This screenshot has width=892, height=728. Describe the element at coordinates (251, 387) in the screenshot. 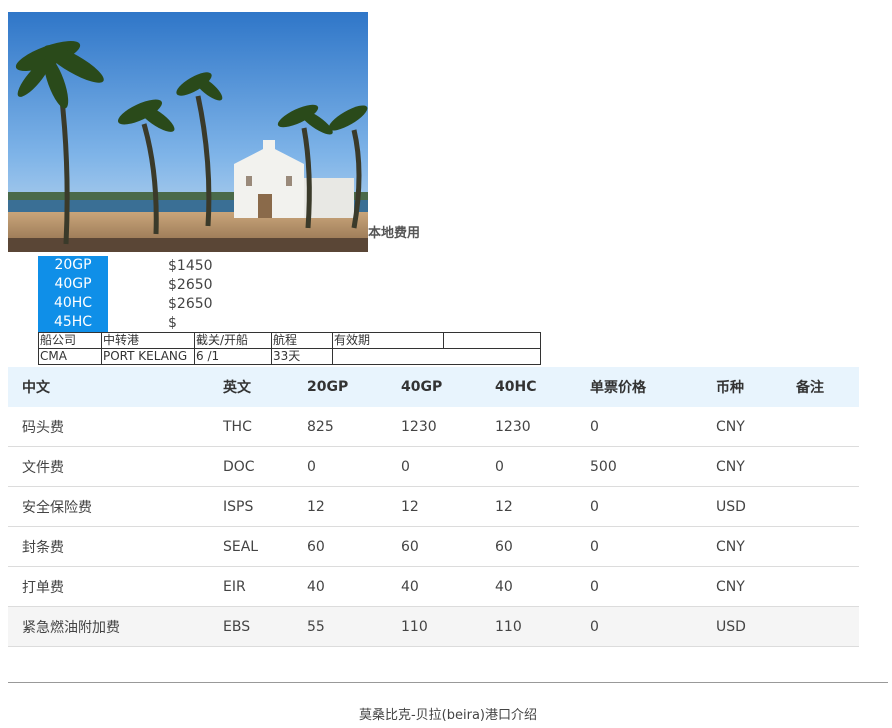

I see `fees-header-cell: 英文` at that location.